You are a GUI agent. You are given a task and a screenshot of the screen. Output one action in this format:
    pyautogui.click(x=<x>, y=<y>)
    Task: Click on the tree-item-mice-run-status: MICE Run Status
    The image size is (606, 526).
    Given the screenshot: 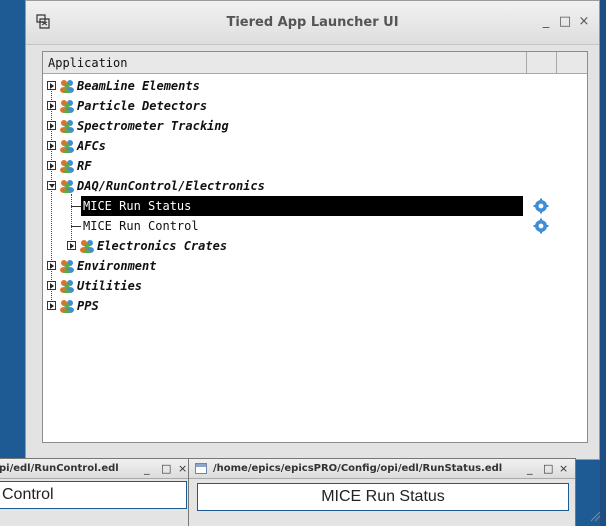 What is the action you would take?
    pyautogui.click(x=315, y=206)
    